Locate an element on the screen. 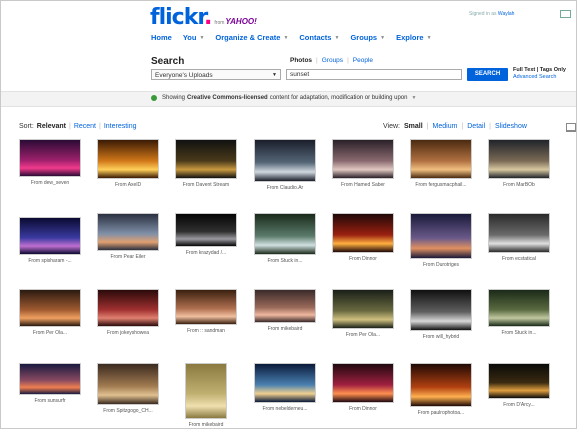 The image size is (577, 429). nav-groups: Groups ▼ is located at coordinates (367, 37).